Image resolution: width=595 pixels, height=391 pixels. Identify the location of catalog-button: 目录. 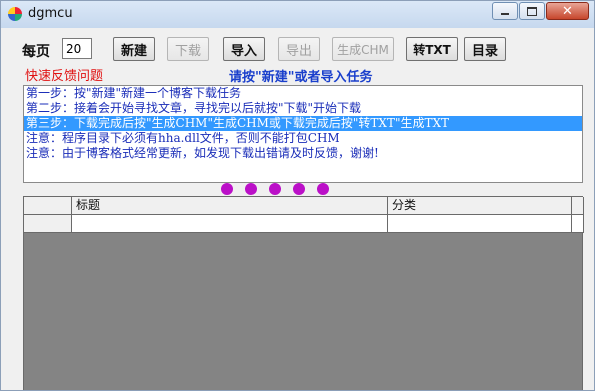
(485, 49).